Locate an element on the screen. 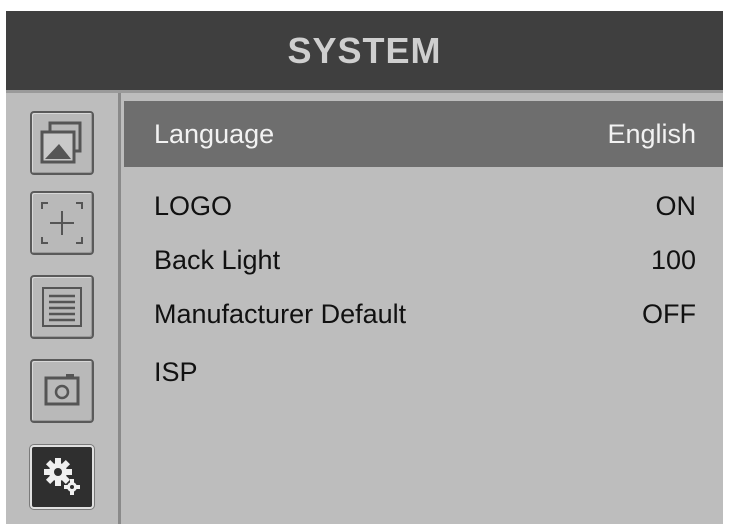  sidebar-item-function is located at coordinates (62, 307).